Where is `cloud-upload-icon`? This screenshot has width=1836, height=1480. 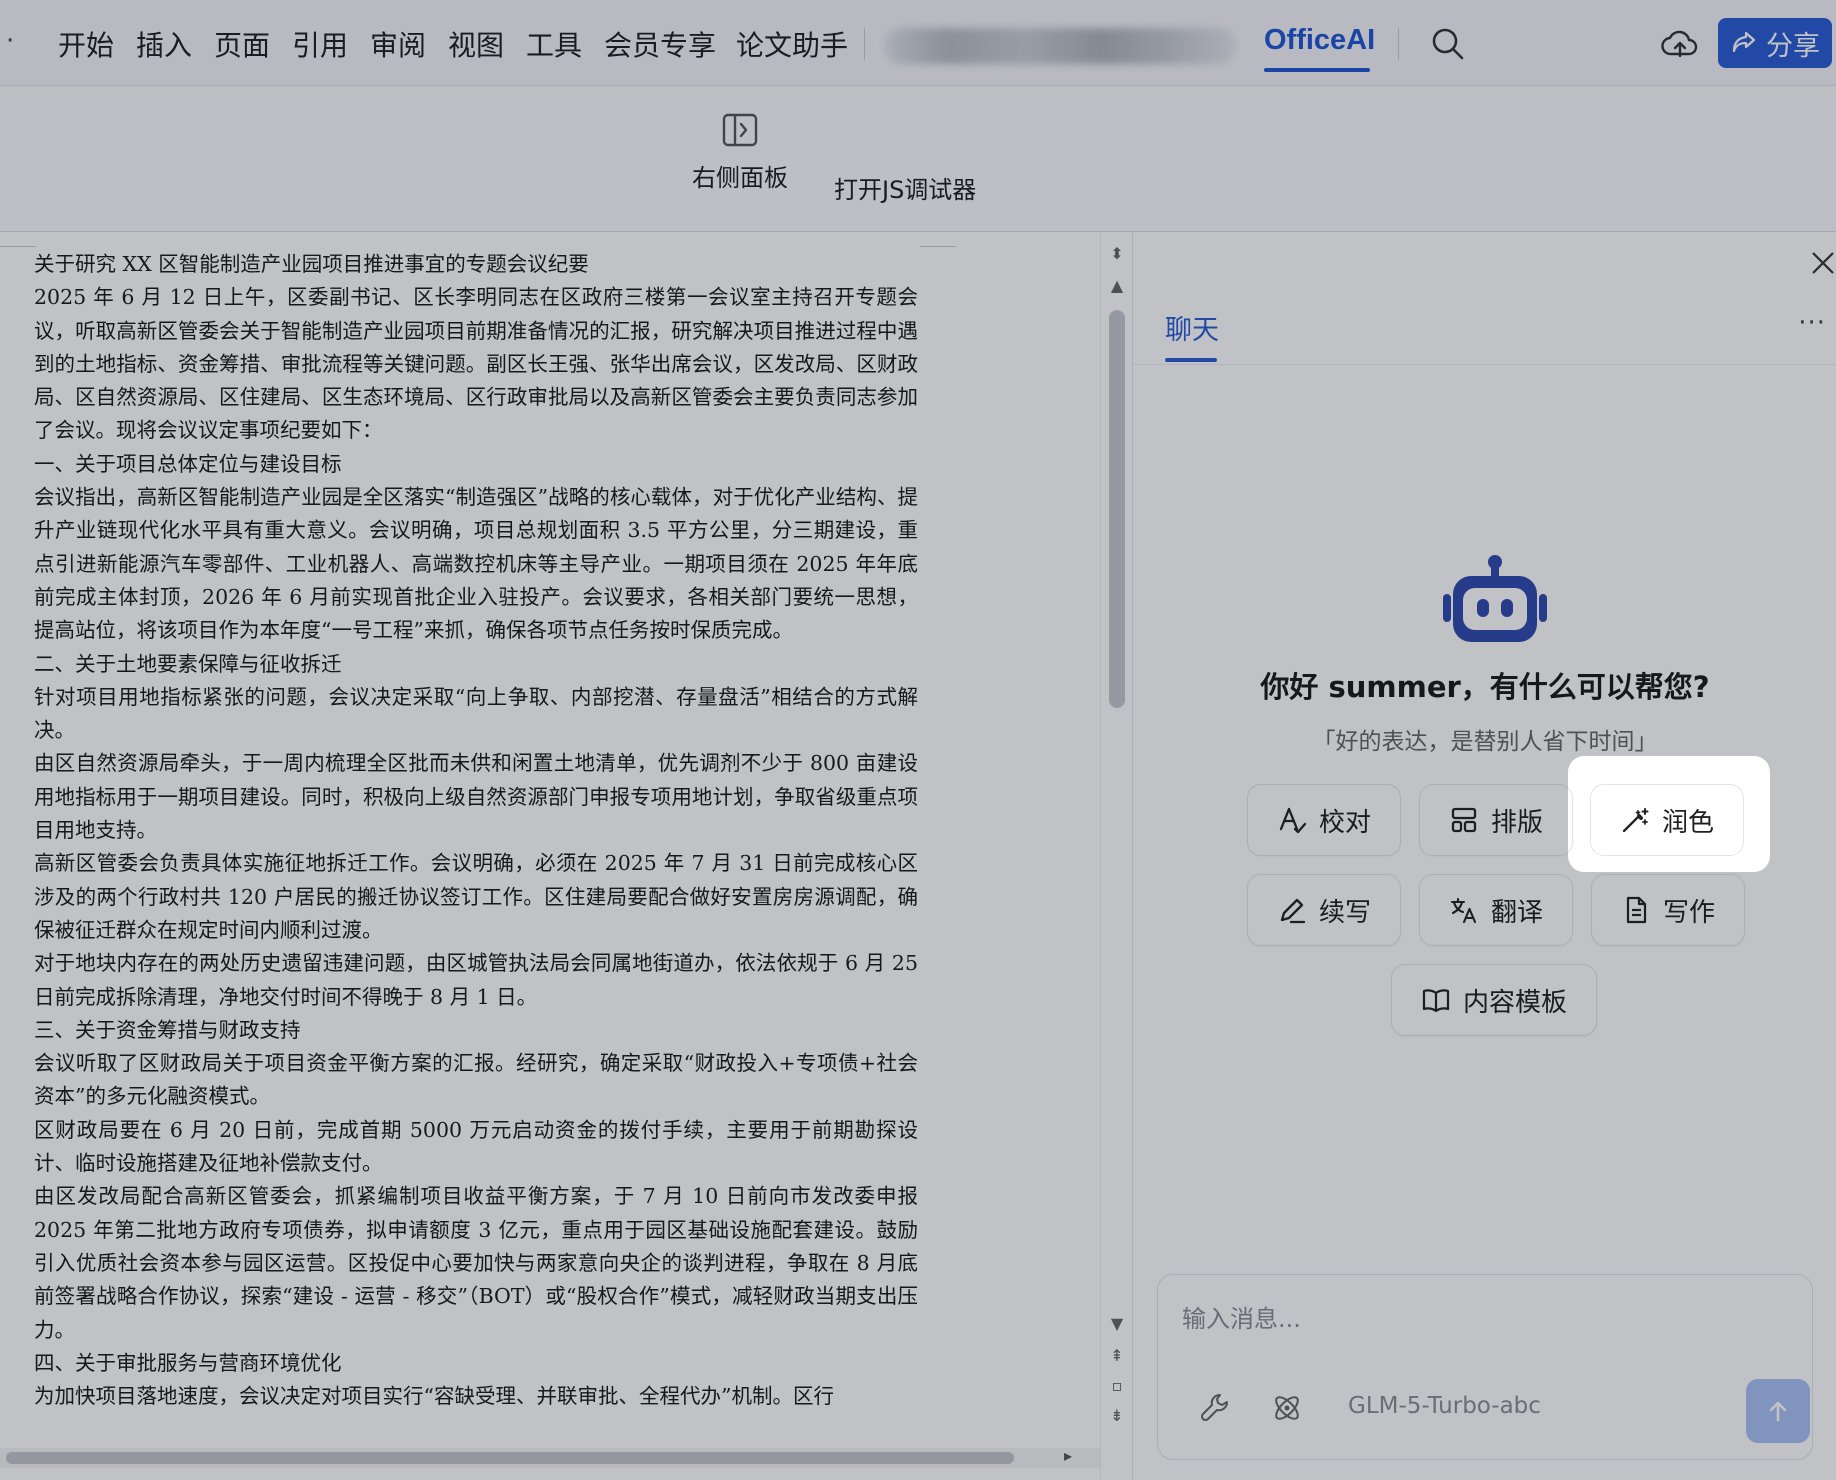
cloud-upload-icon is located at coordinates (1680, 44).